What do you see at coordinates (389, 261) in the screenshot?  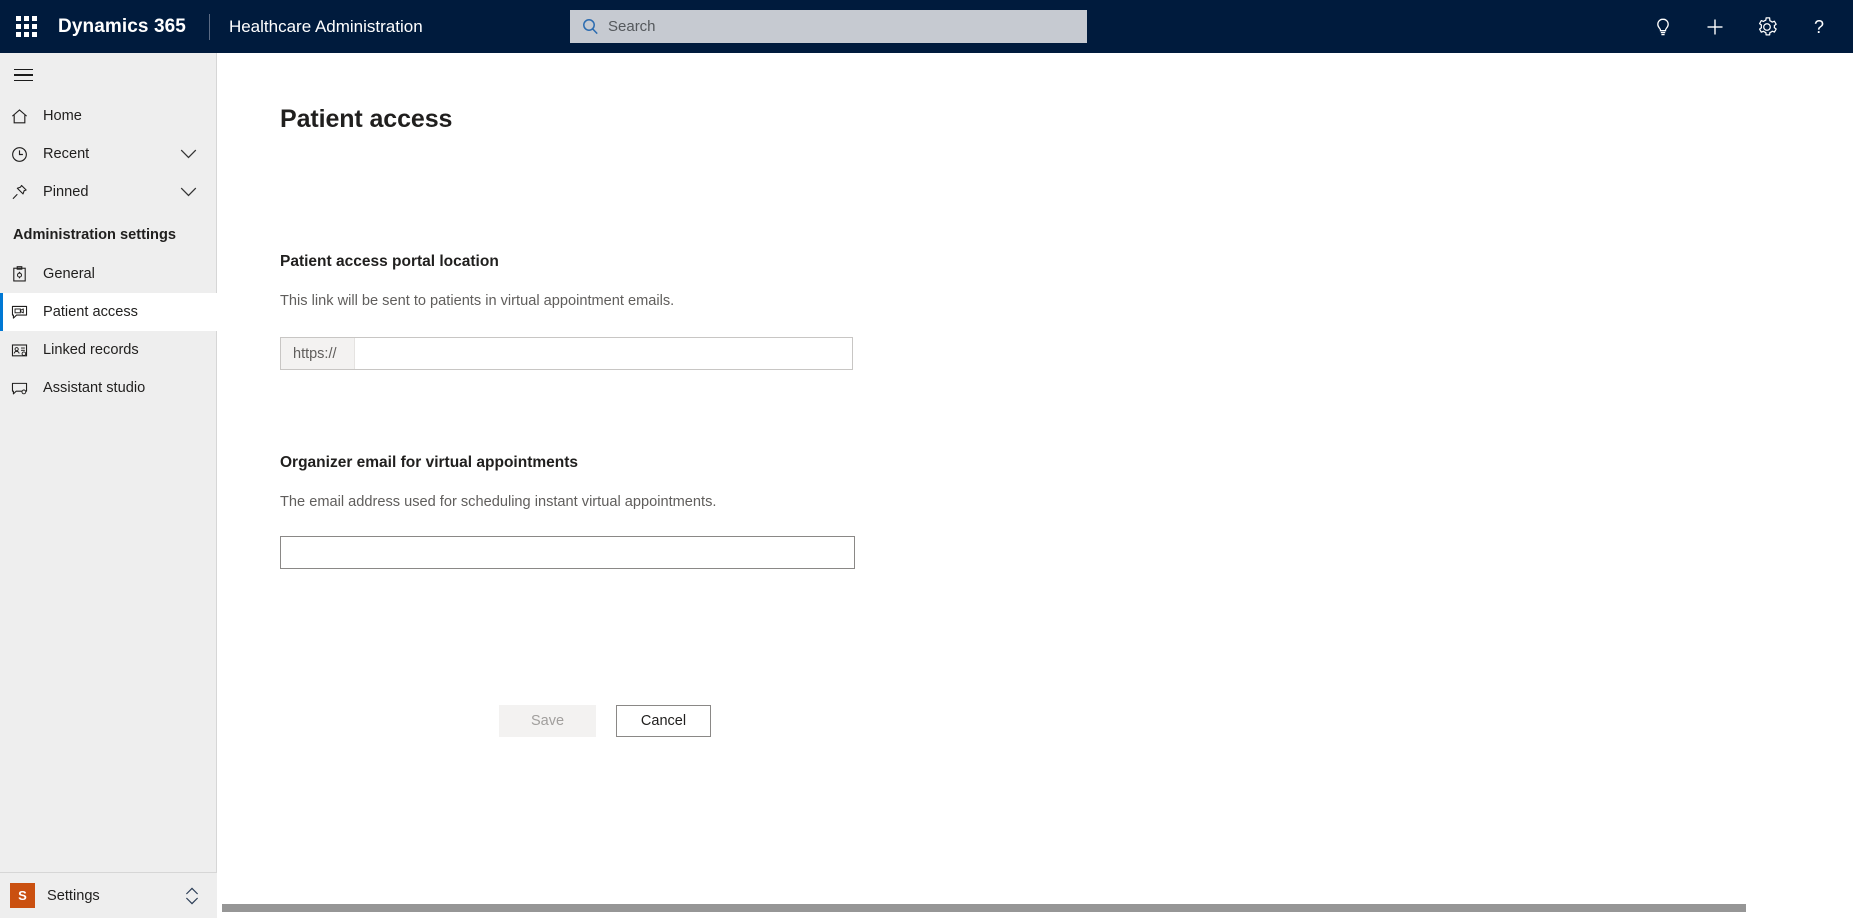 I see `section-heading: Patient access portal location` at bounding box center [389, 261].